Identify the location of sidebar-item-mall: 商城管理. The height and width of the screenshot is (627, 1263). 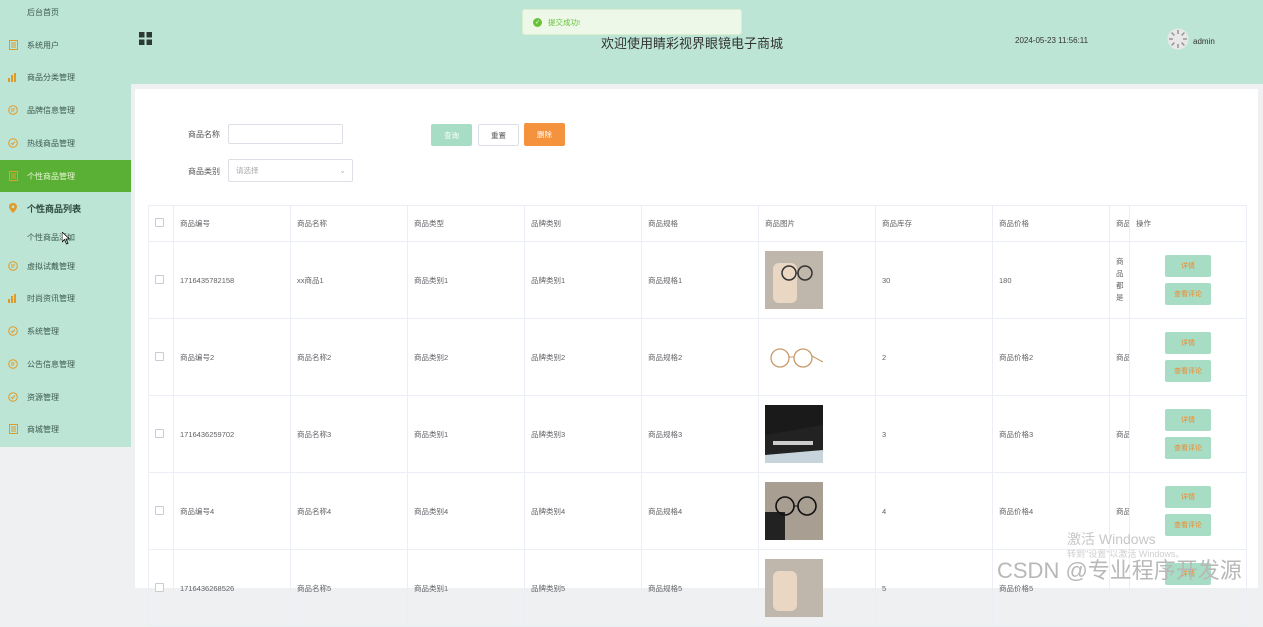
(65, 429).